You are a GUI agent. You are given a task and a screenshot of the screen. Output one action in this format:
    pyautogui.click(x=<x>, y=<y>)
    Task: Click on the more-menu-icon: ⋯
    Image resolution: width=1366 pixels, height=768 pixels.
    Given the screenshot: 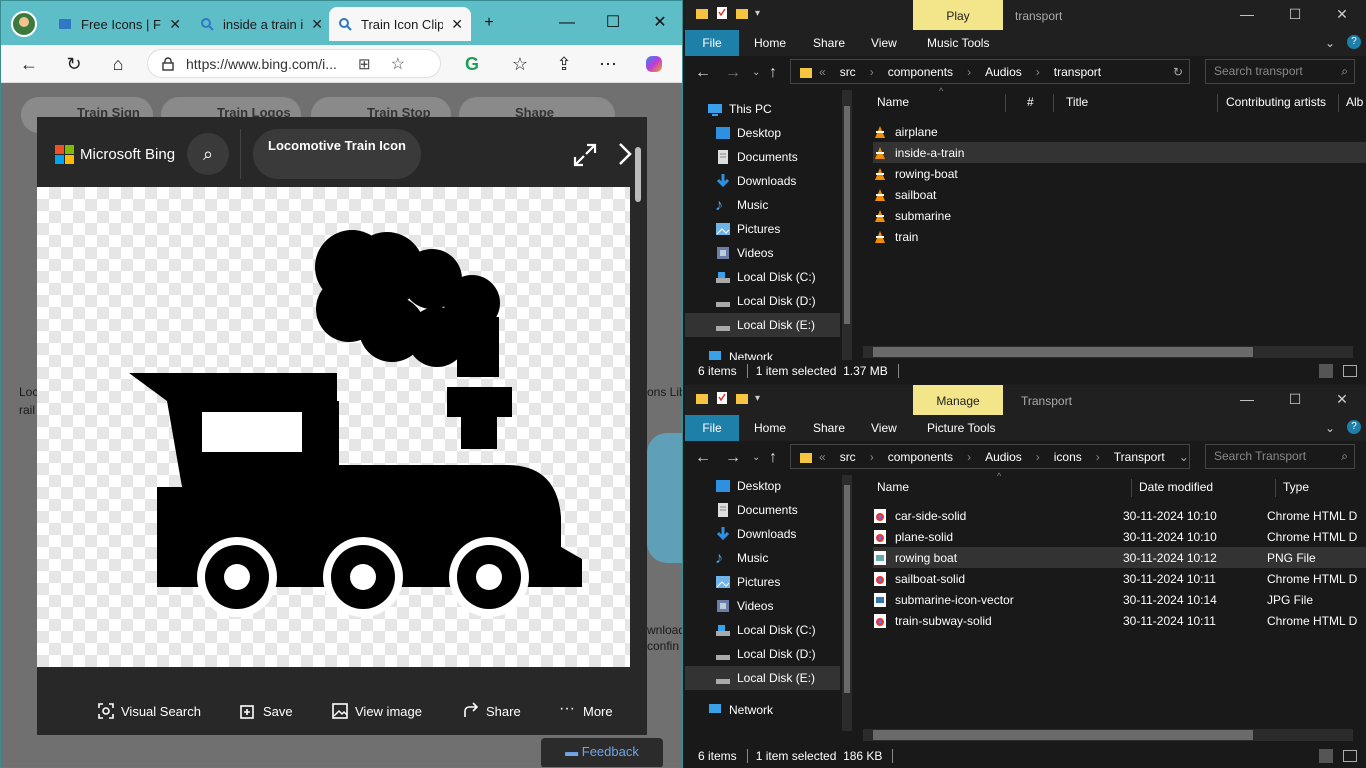 What is the action you would take?
    pyautogui.click(x=608, y=64)
    